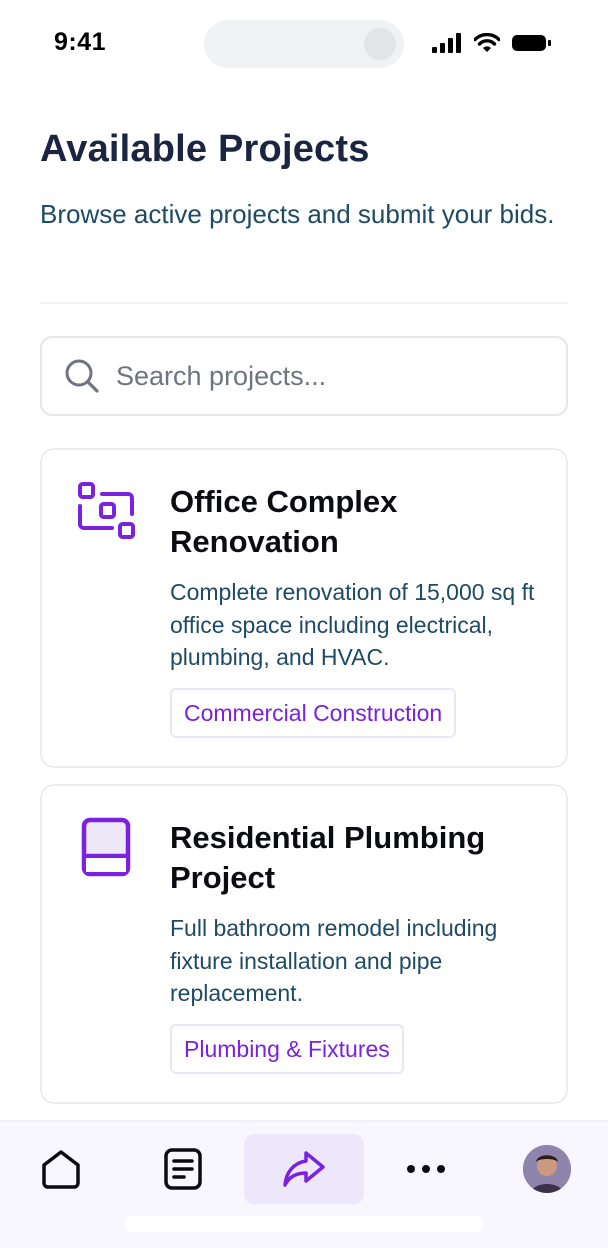 Image resolution: width=608 pixels, height=1248 pixels. I want to click on home-icon, so click(61, 1169).